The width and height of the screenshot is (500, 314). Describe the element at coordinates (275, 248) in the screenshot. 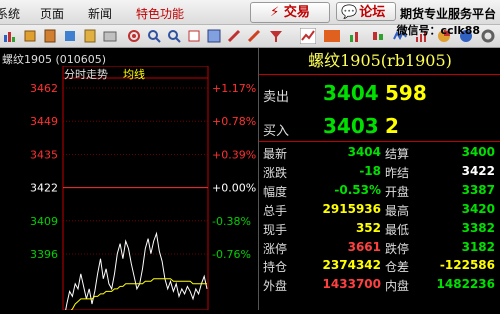

I see `quote-label: 涨停` at that location.